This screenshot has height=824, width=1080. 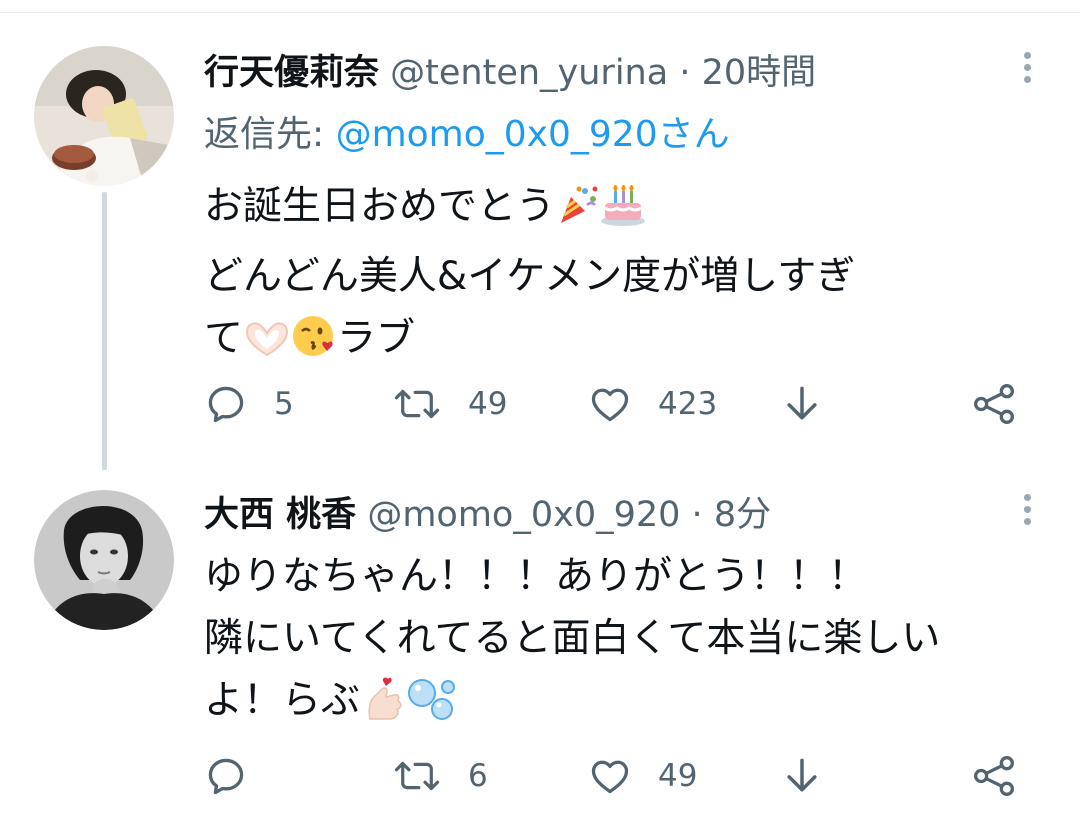 What do you see at coordinates (759, 73) in the screenshot?
I see `timestamp: 20時間` at bounding box center [759, 73].